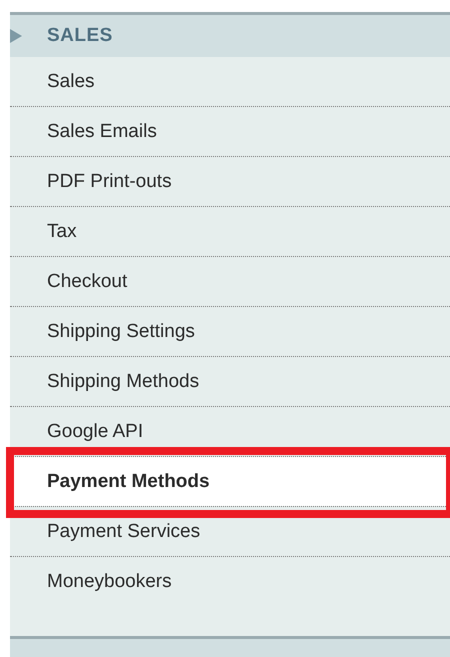  Describe the element at coordinates (230, 81) in the screenshot. I see `menu-item: Sales` at that location.